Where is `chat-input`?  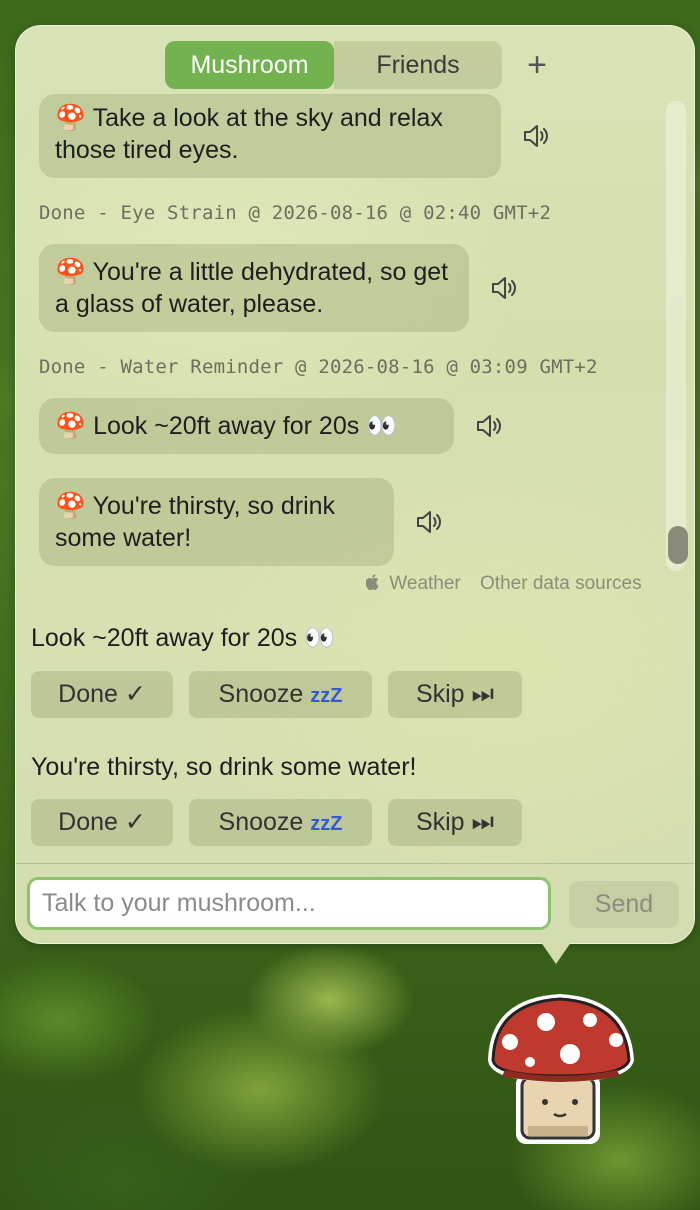 chat-input is located at coordinates (289, 903).